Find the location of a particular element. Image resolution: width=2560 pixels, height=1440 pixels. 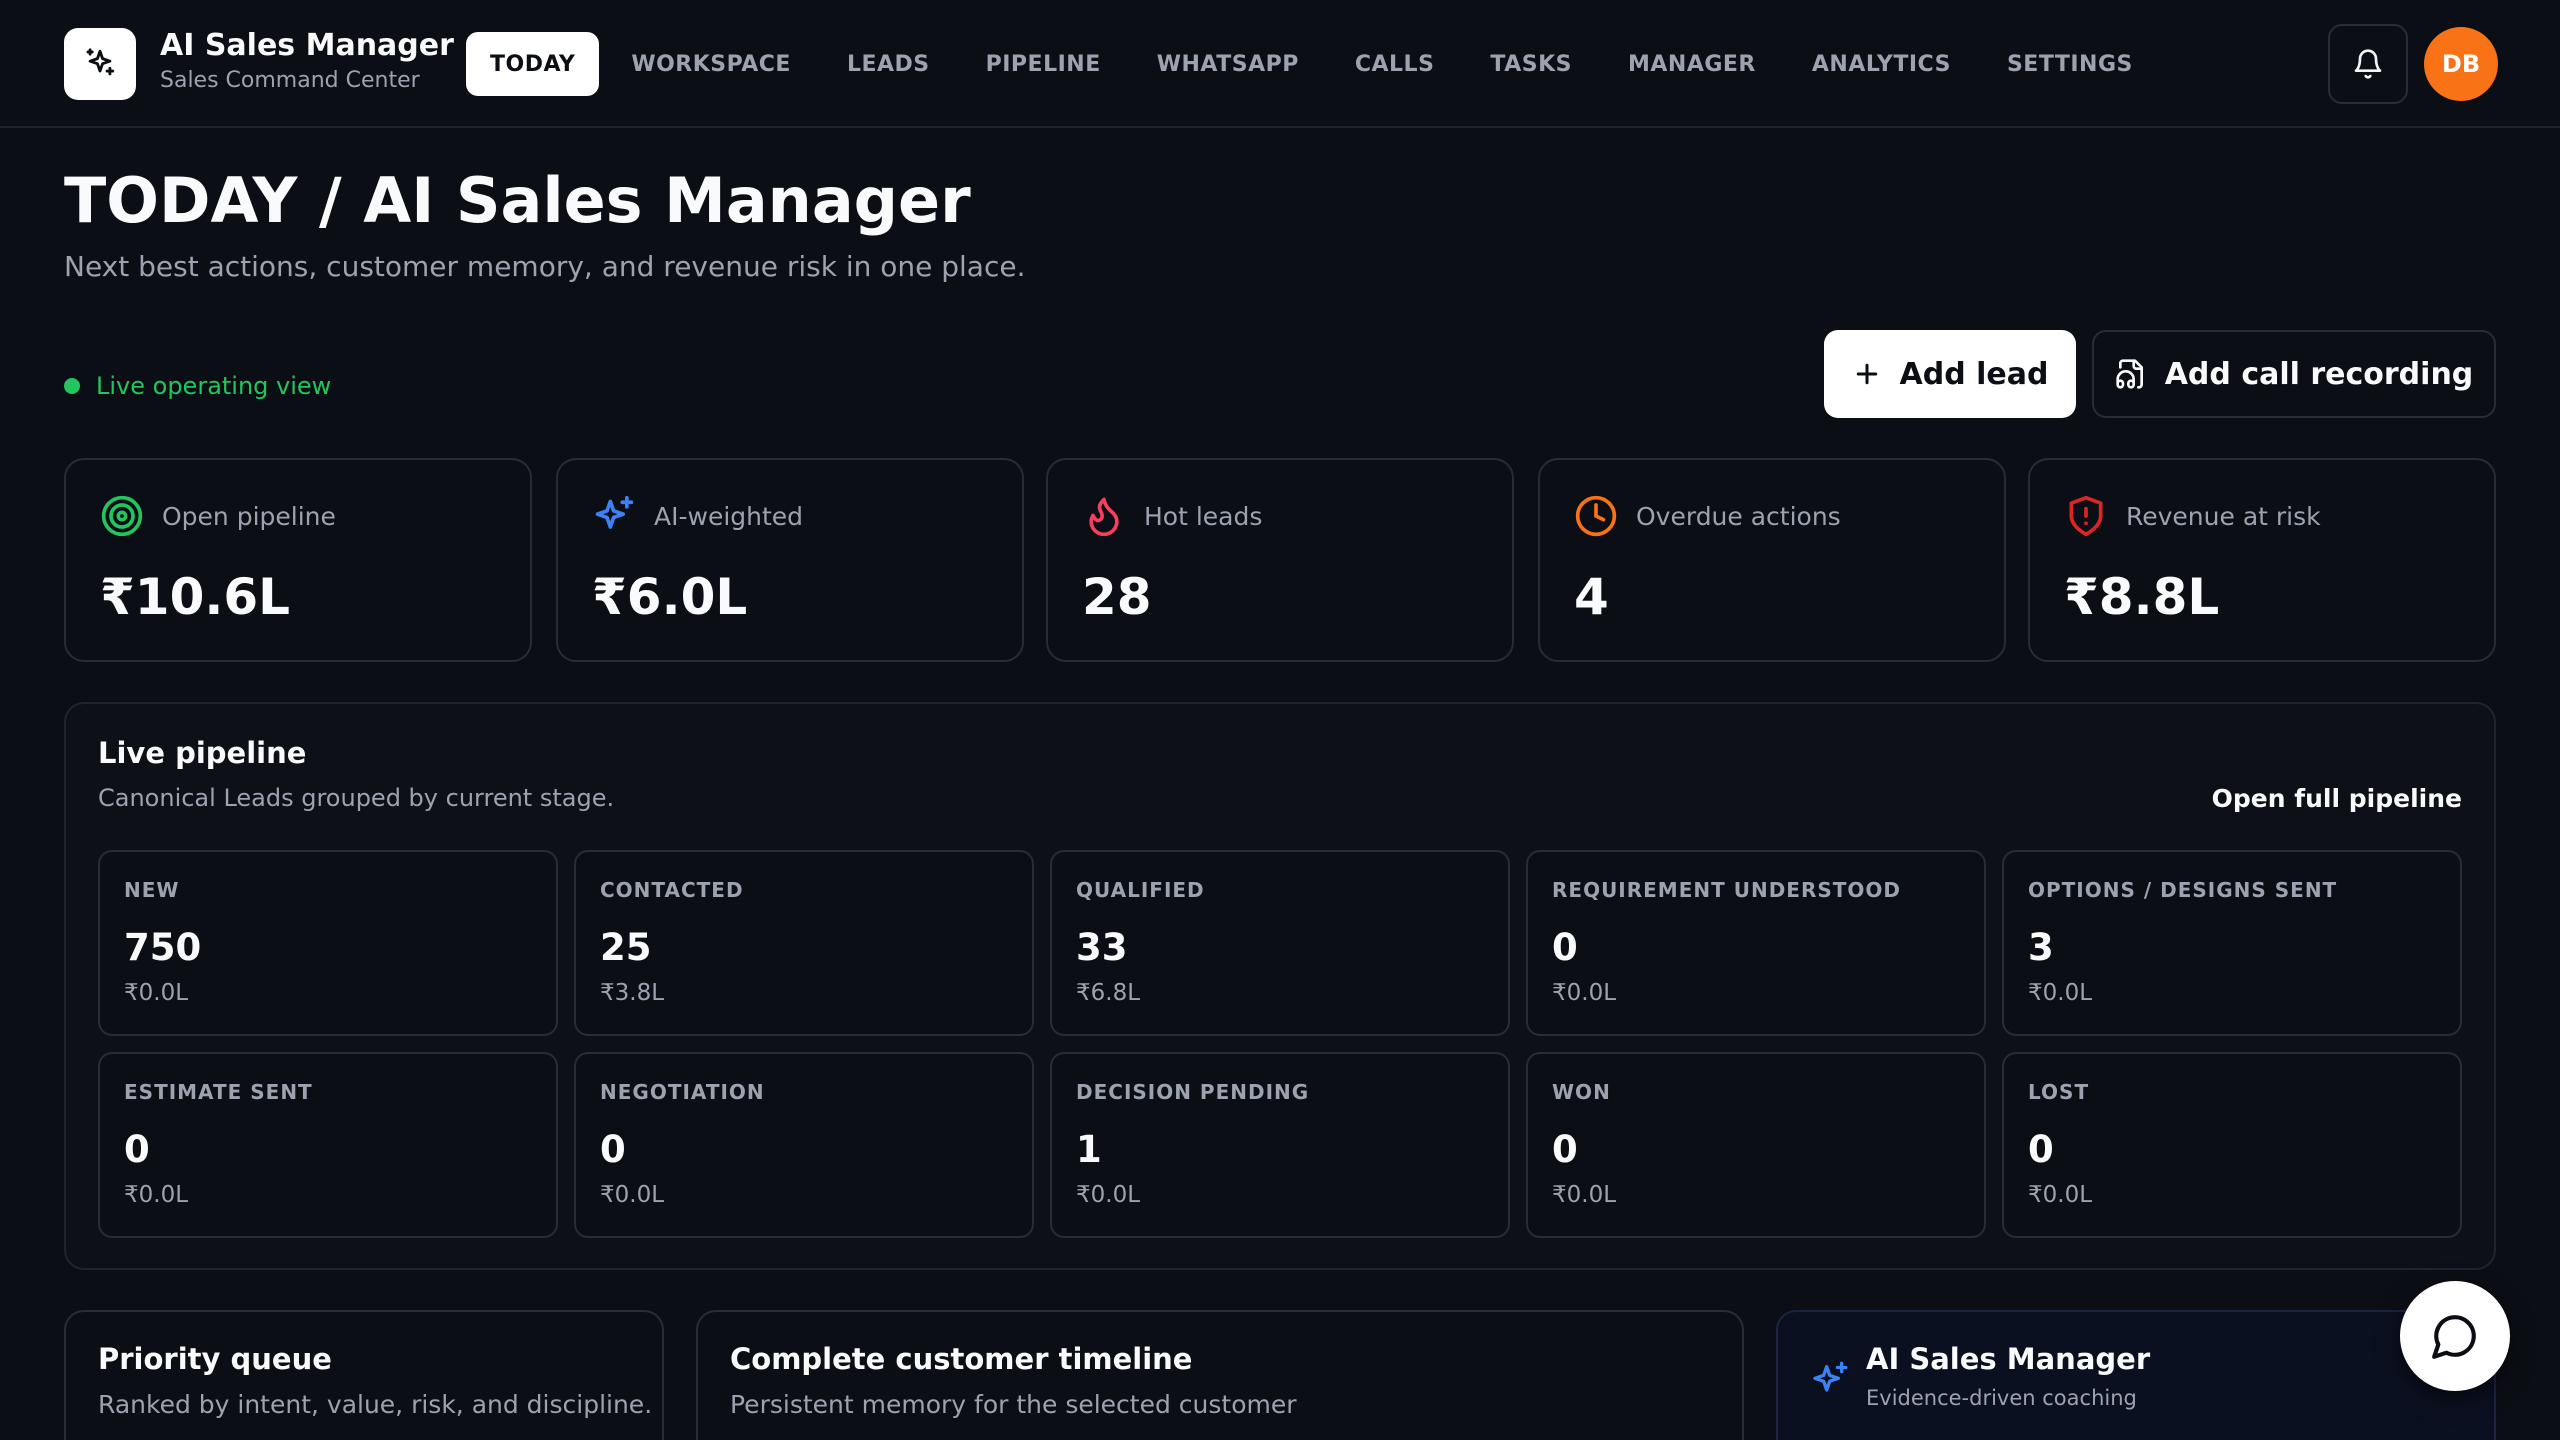

kpi-value: ₹10.6L is located at coordinates (195, 597).